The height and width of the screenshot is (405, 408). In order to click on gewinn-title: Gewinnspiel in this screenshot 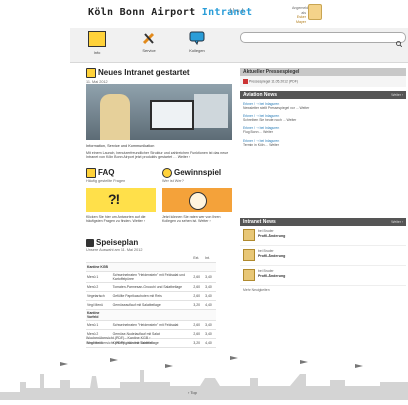, I will do `click(198, 173)`.